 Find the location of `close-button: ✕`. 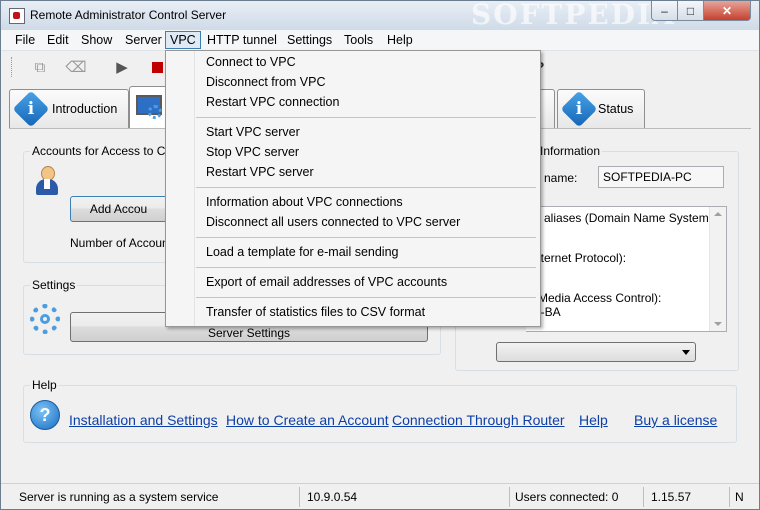

close-button: ✕ is located at coordinates (727, 11).